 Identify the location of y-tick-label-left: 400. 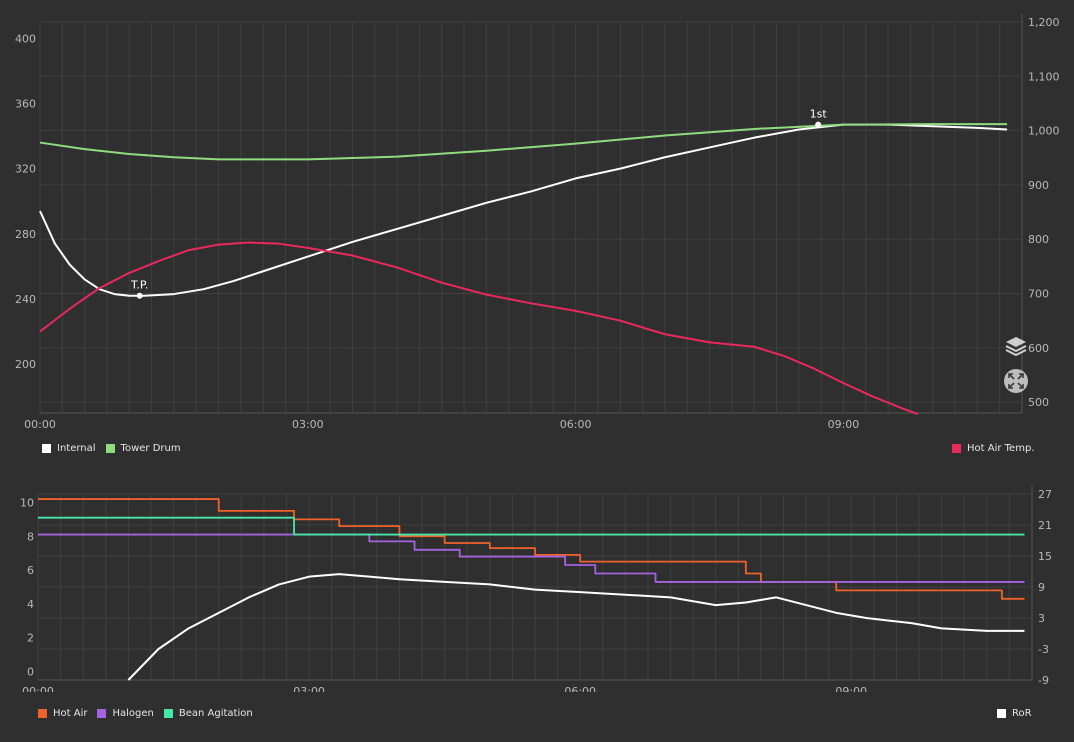
(25, 38).